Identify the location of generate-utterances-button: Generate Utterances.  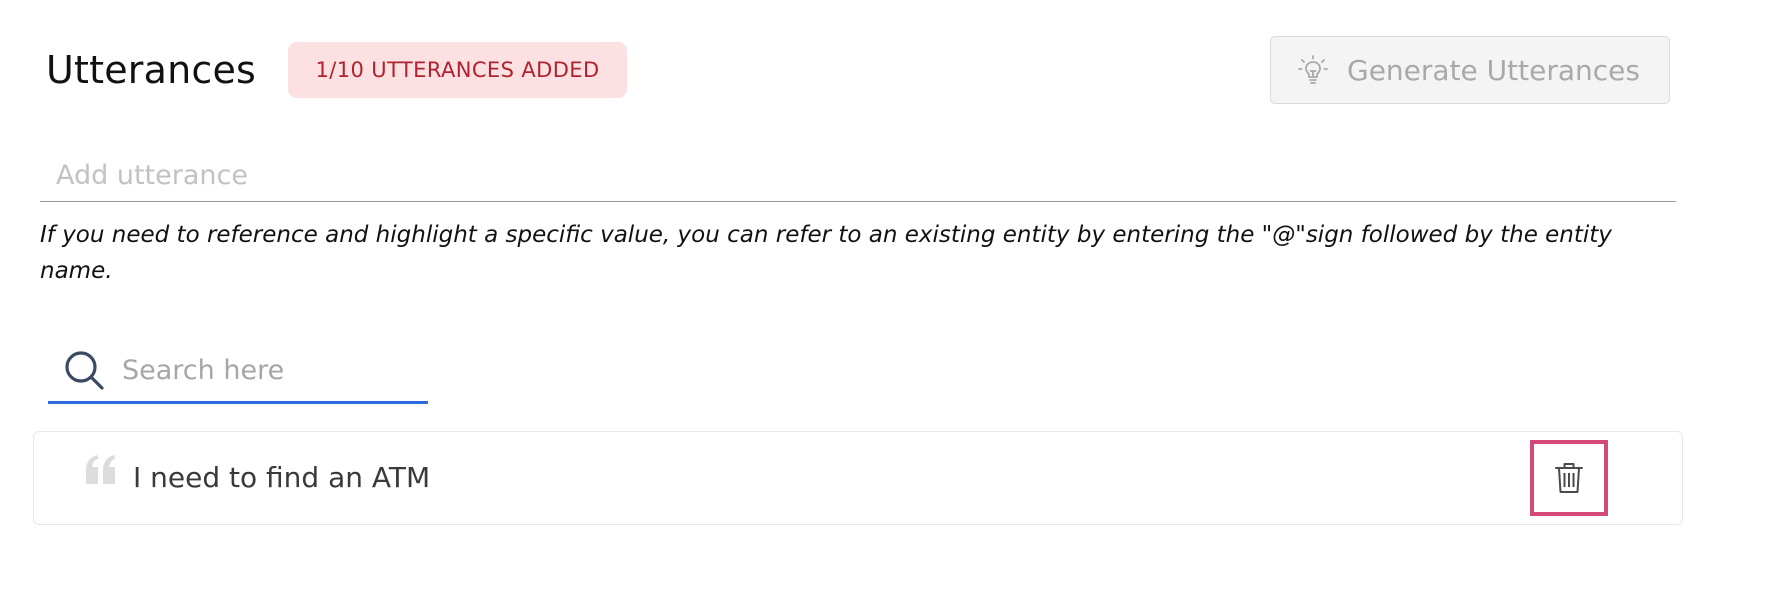
(1470, 70).